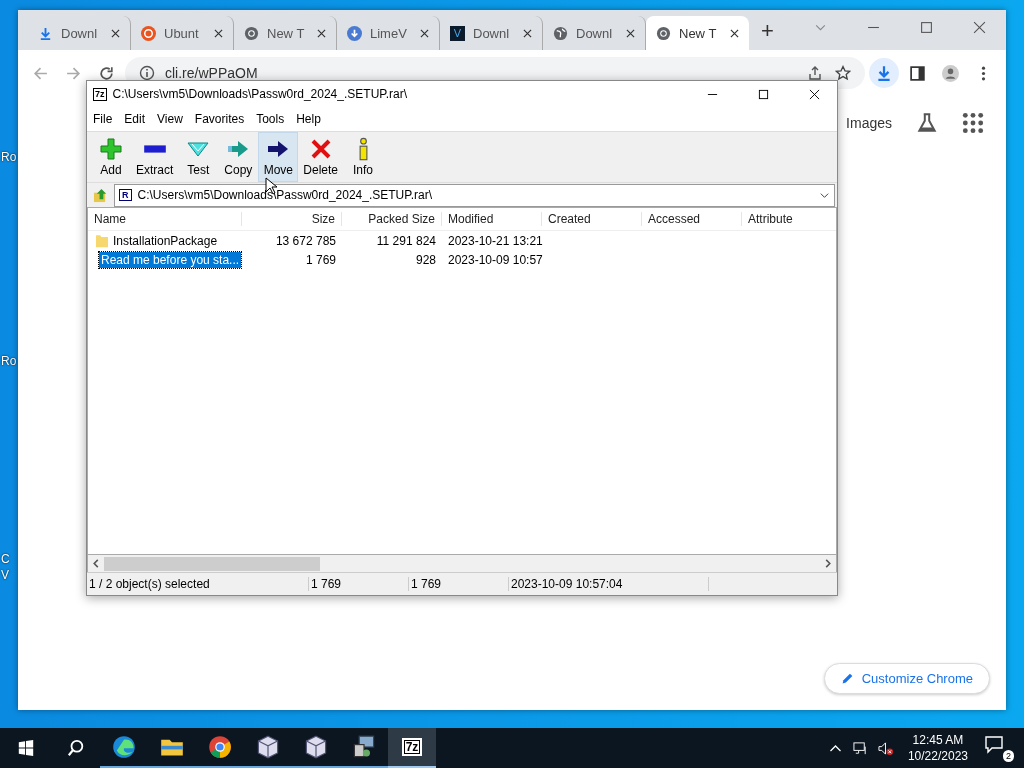  I want to click on archive-icon: R, so click(125, 195).